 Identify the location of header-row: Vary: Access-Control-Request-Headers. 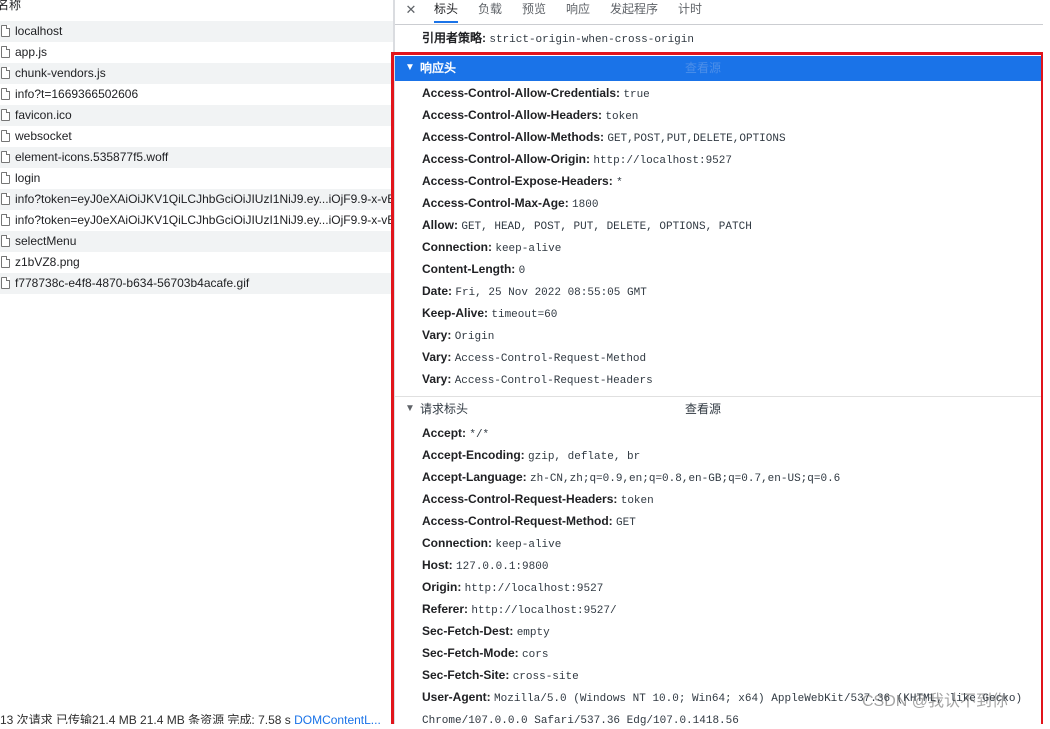
(537, 380).